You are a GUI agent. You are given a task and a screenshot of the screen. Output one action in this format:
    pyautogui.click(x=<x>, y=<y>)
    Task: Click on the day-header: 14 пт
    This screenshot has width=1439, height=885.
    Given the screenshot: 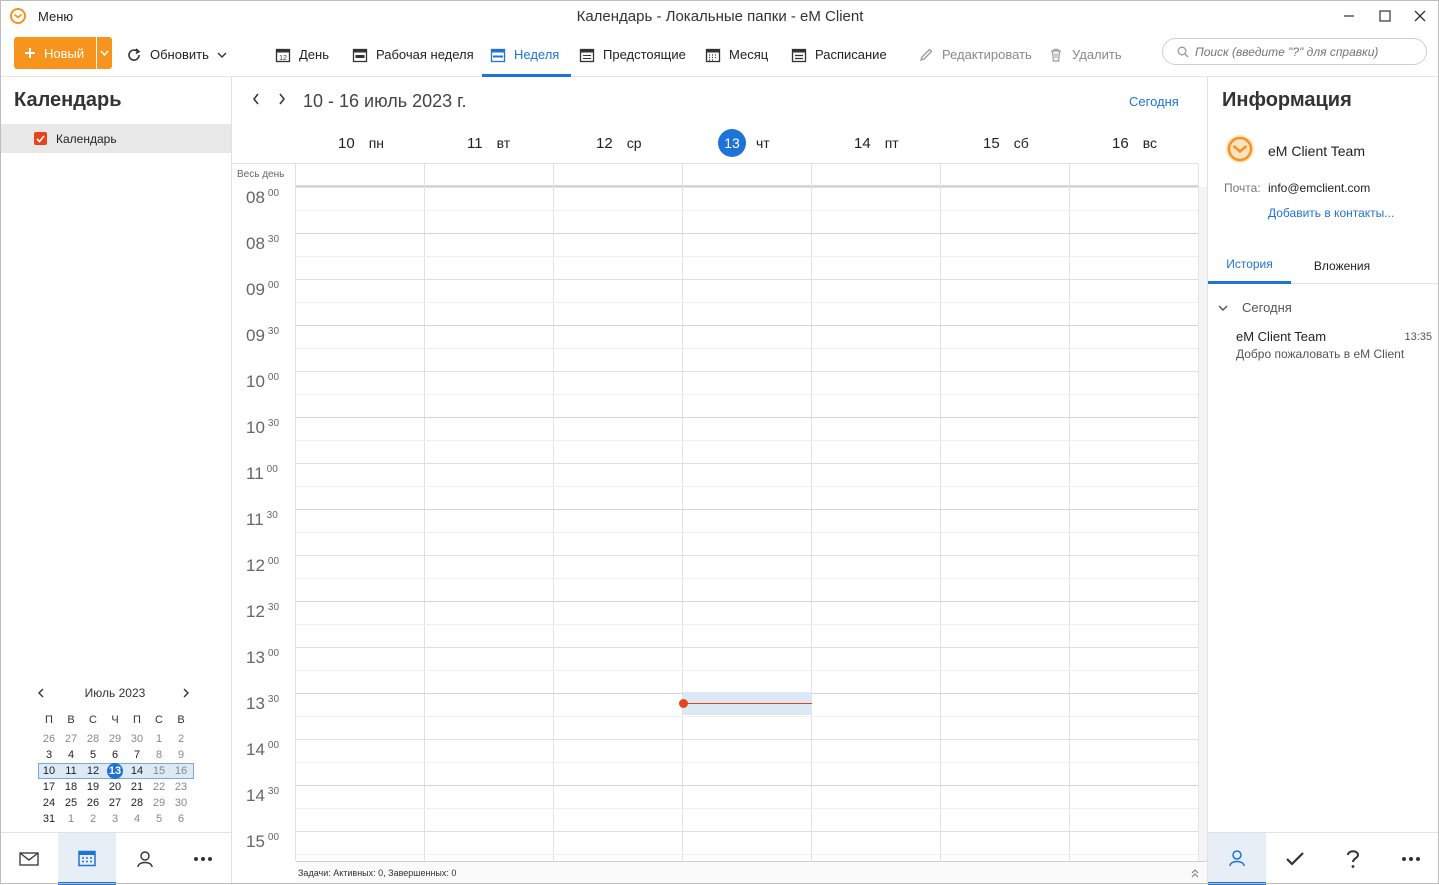 What is the action you would take?
    pyautogui.click(x=876, y=143)
    